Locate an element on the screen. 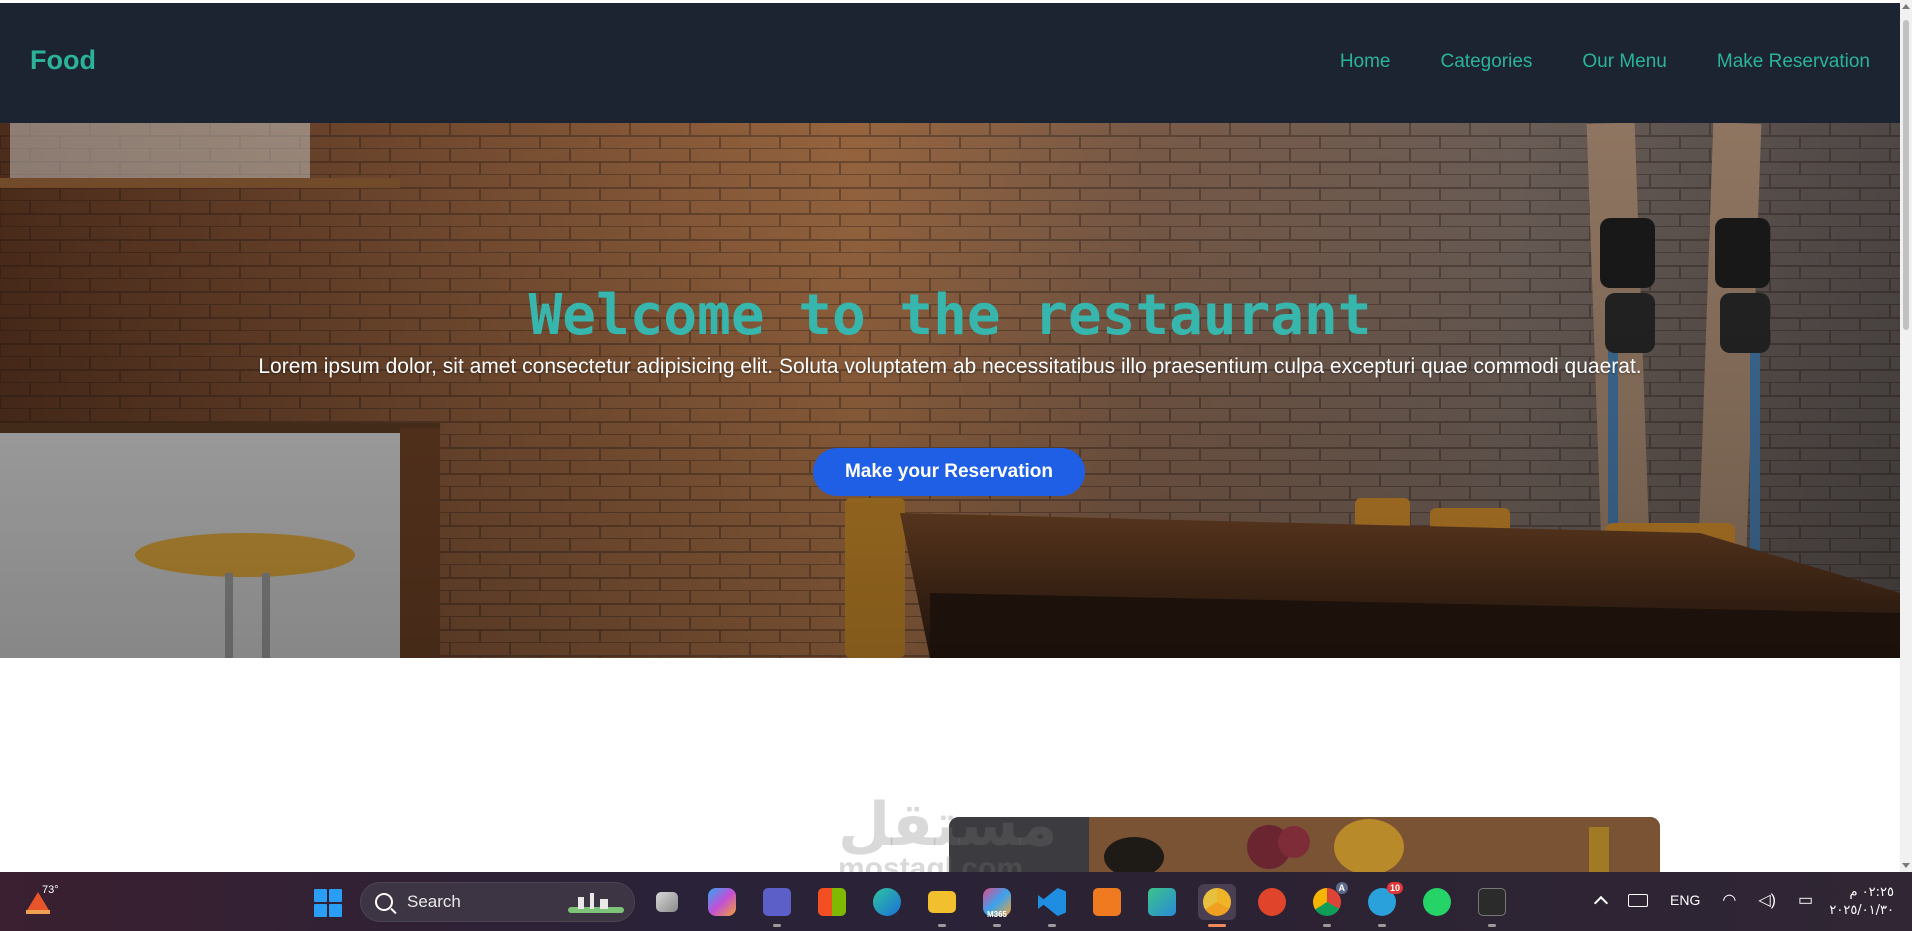 Image resolution: width=1912 pixels, height=931 pixels. make-reservation-button: Make your Reservation is located at coordinates (949, 472).